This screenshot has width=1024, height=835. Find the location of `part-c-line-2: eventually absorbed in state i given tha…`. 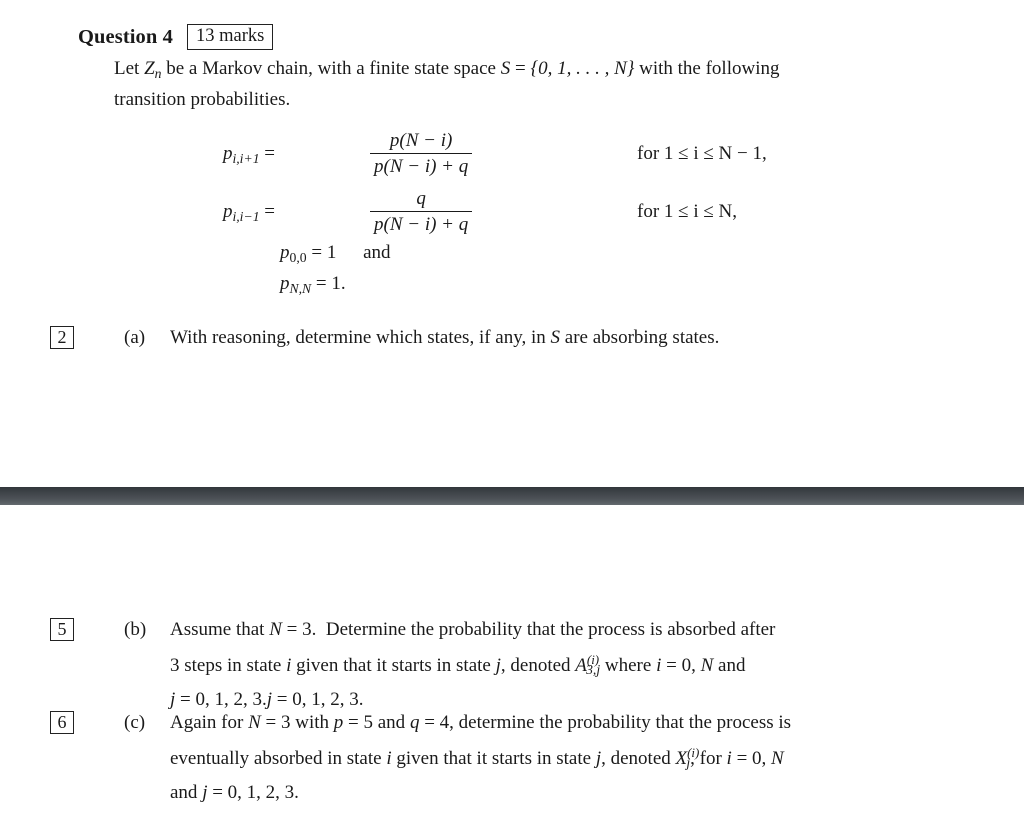

part-c-line-2: eventually absorbed in state i given tha… is located at coordinates (477, 757).